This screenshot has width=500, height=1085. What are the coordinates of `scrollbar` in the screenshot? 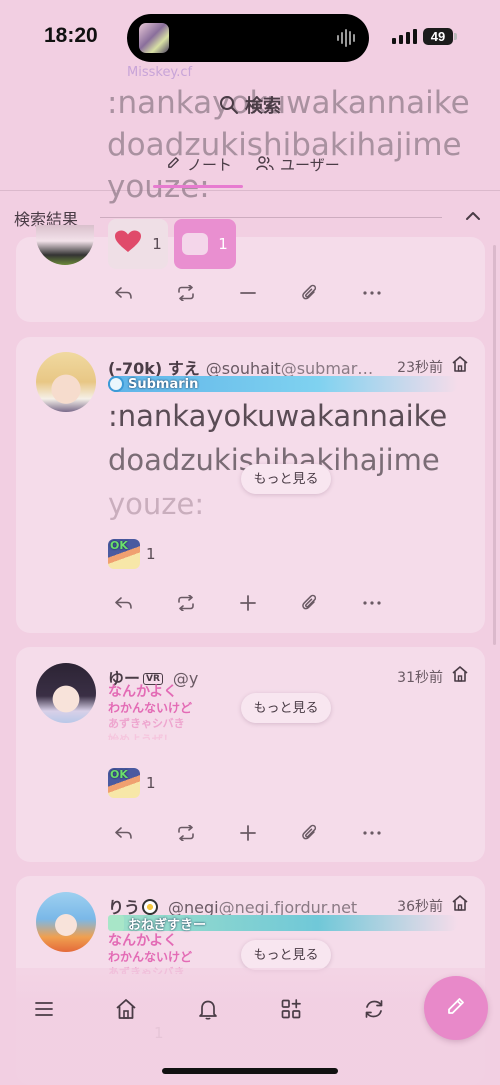 It's located at (494, 445).